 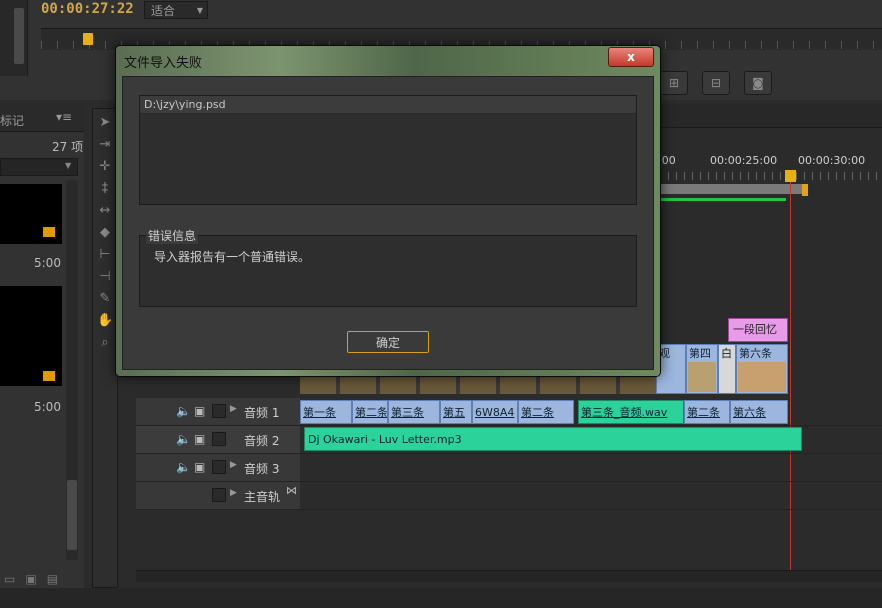 What do you see at coordinates (52, 579) in the screenshot?
I see `trash-icon: ▤` at bounding box center [52, 579].